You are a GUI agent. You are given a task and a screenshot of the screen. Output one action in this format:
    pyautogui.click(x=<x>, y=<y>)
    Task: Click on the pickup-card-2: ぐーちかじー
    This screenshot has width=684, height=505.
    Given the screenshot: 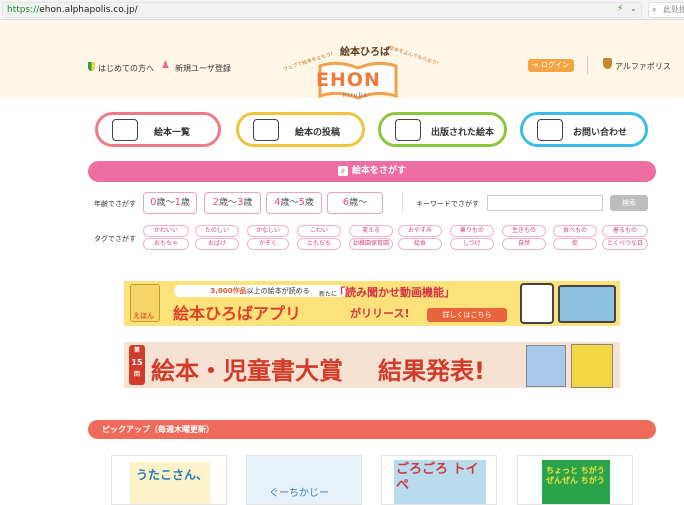 What is the action you would take?
    pyautogui.click(x=304, y=480)
    